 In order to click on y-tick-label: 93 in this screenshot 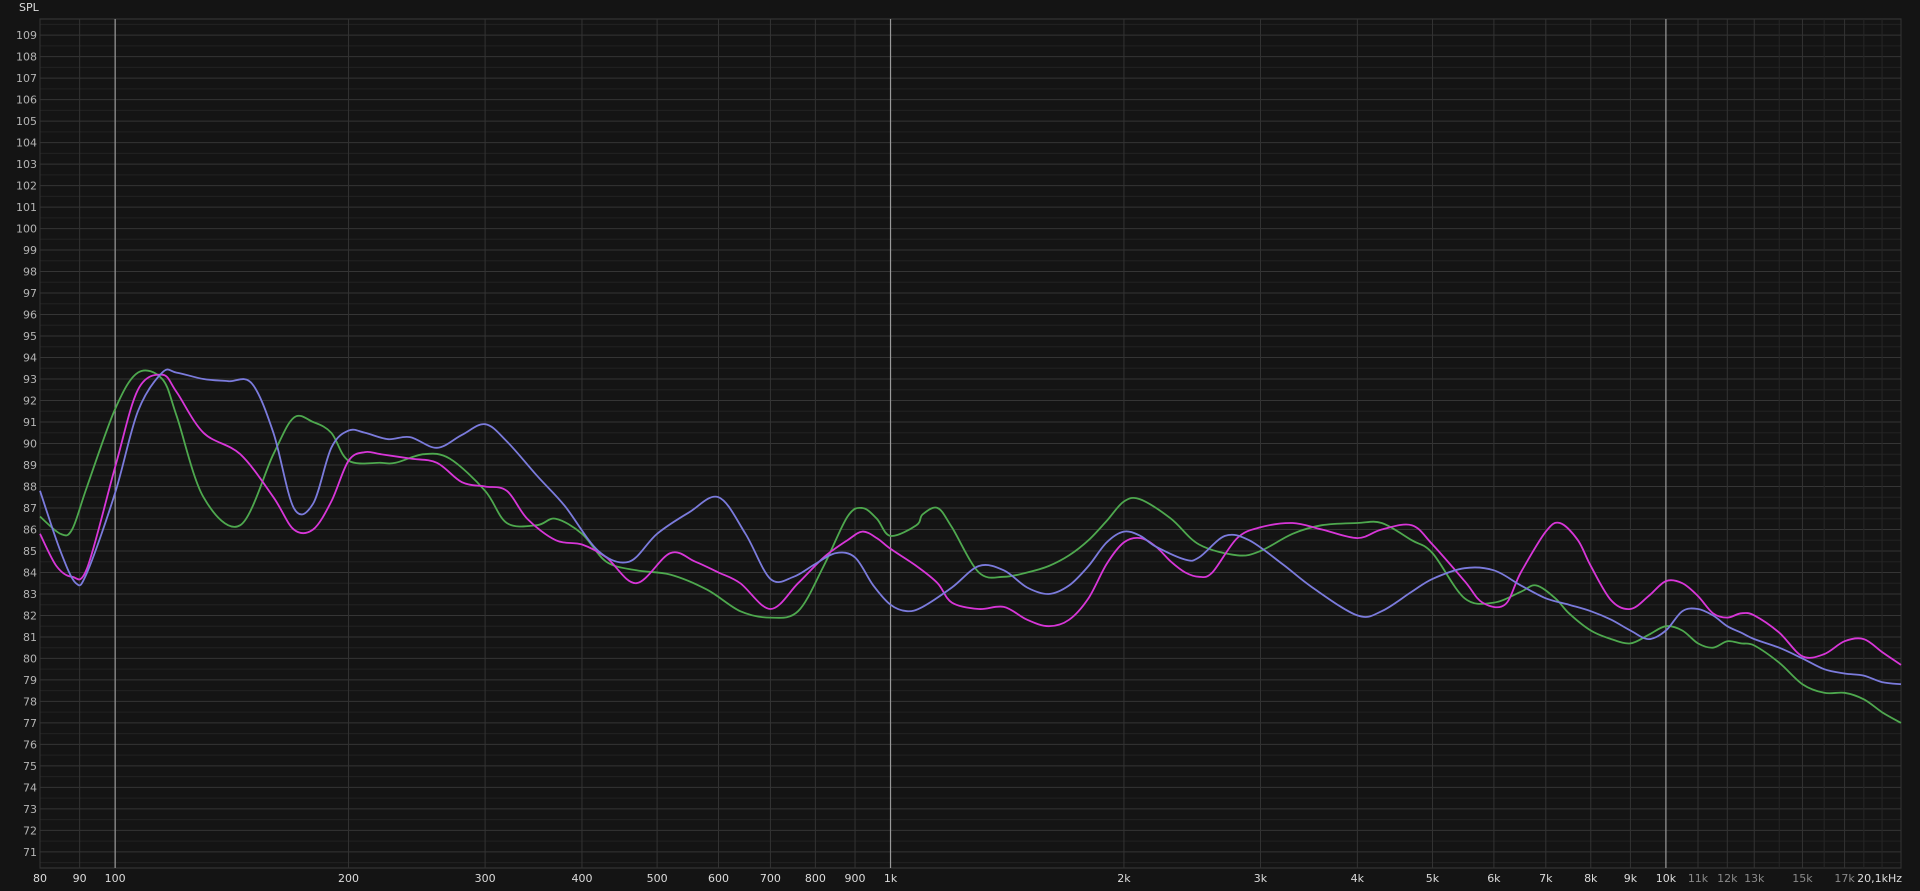, I will do `click(30, 379)`.